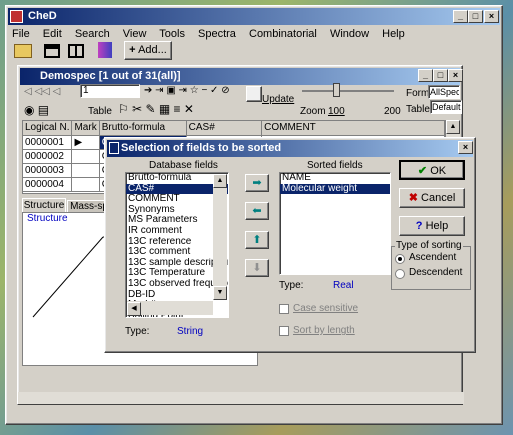  I want to click on child-minimize-button: _, so click(425, 75).